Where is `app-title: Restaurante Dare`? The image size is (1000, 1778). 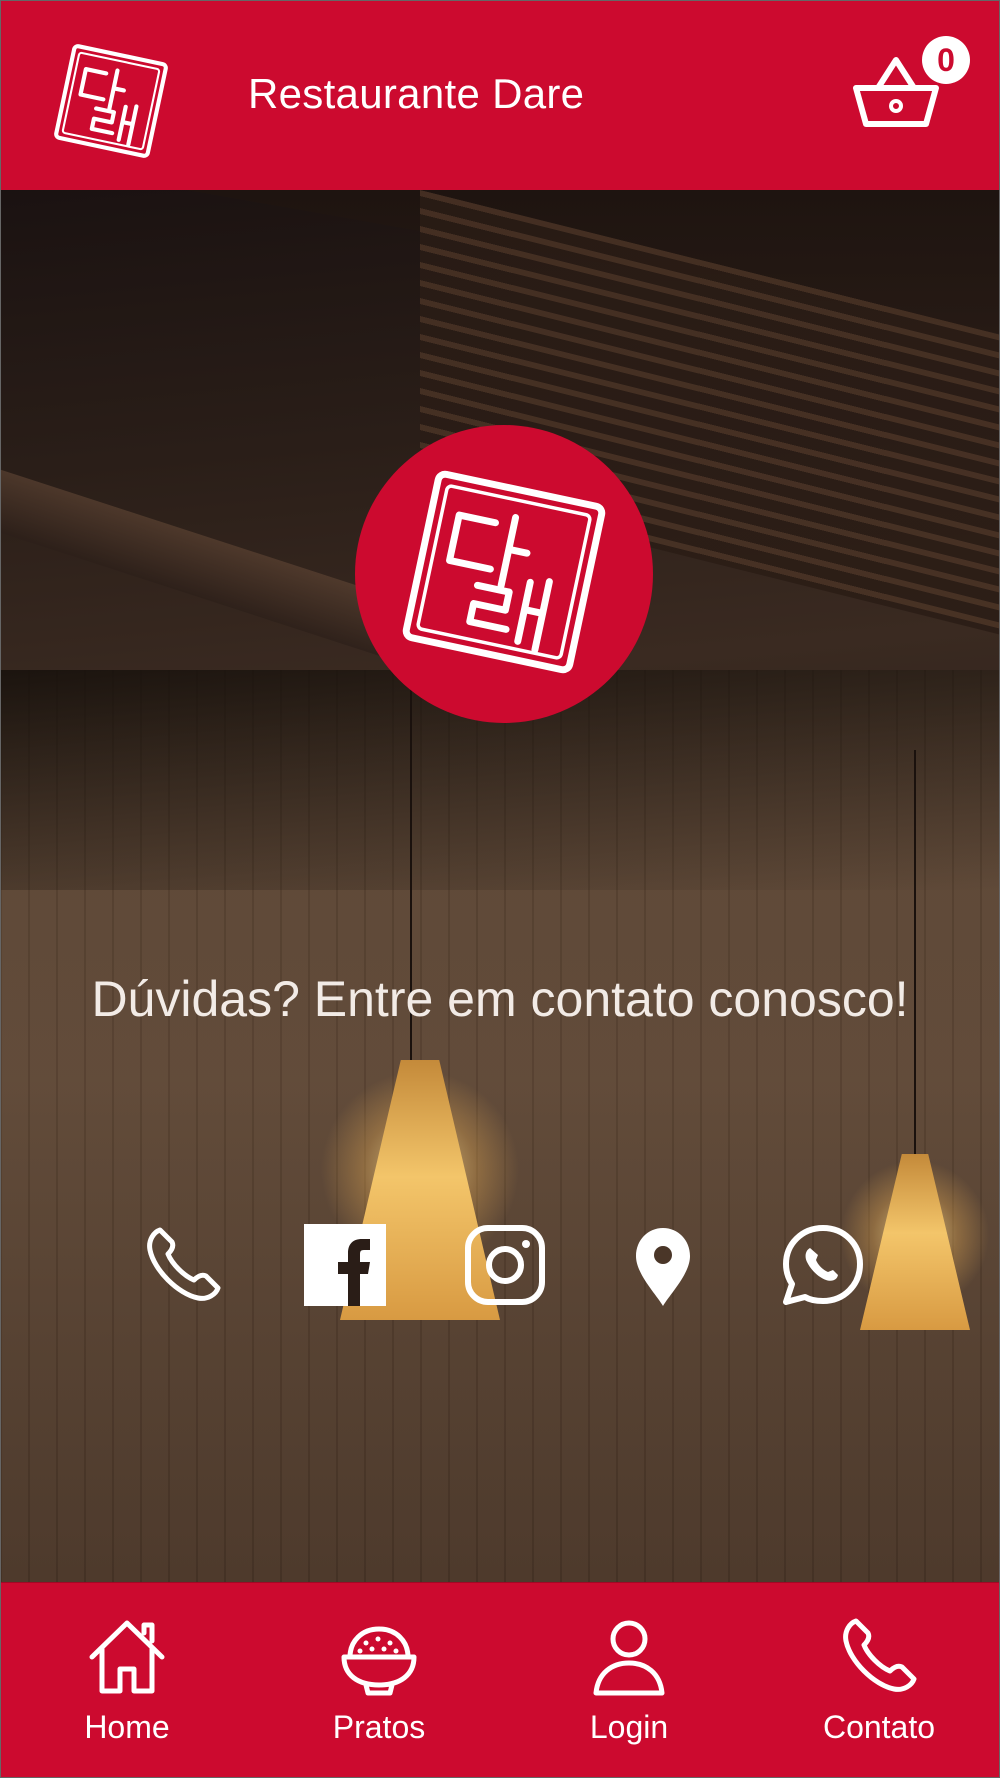 app-title: Restaurante Dare is located at coordinates (416, 93).